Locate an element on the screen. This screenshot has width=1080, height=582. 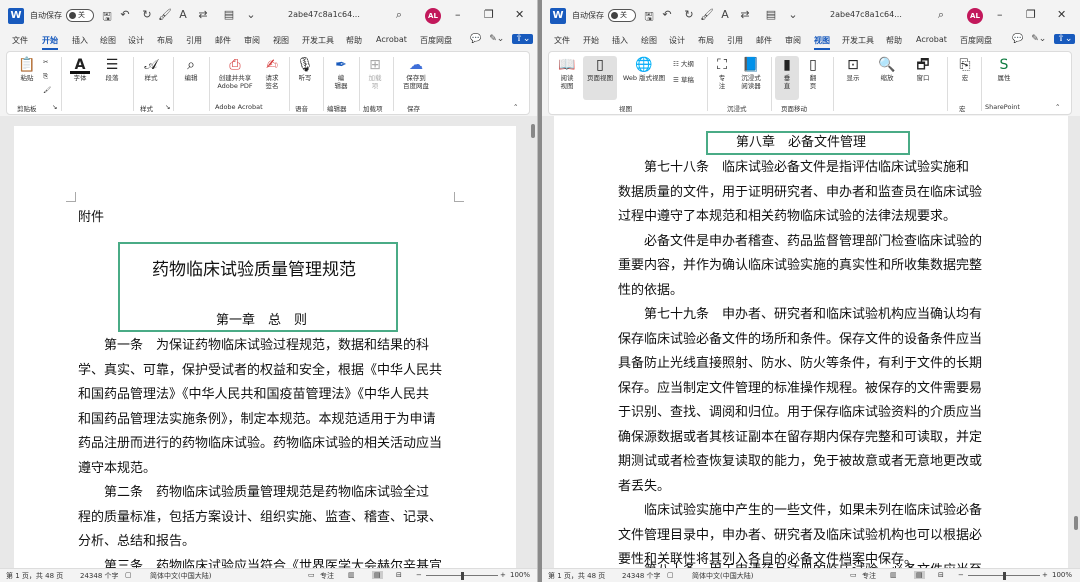
zoom-in-icon: + is located at coordinates (503, 575).